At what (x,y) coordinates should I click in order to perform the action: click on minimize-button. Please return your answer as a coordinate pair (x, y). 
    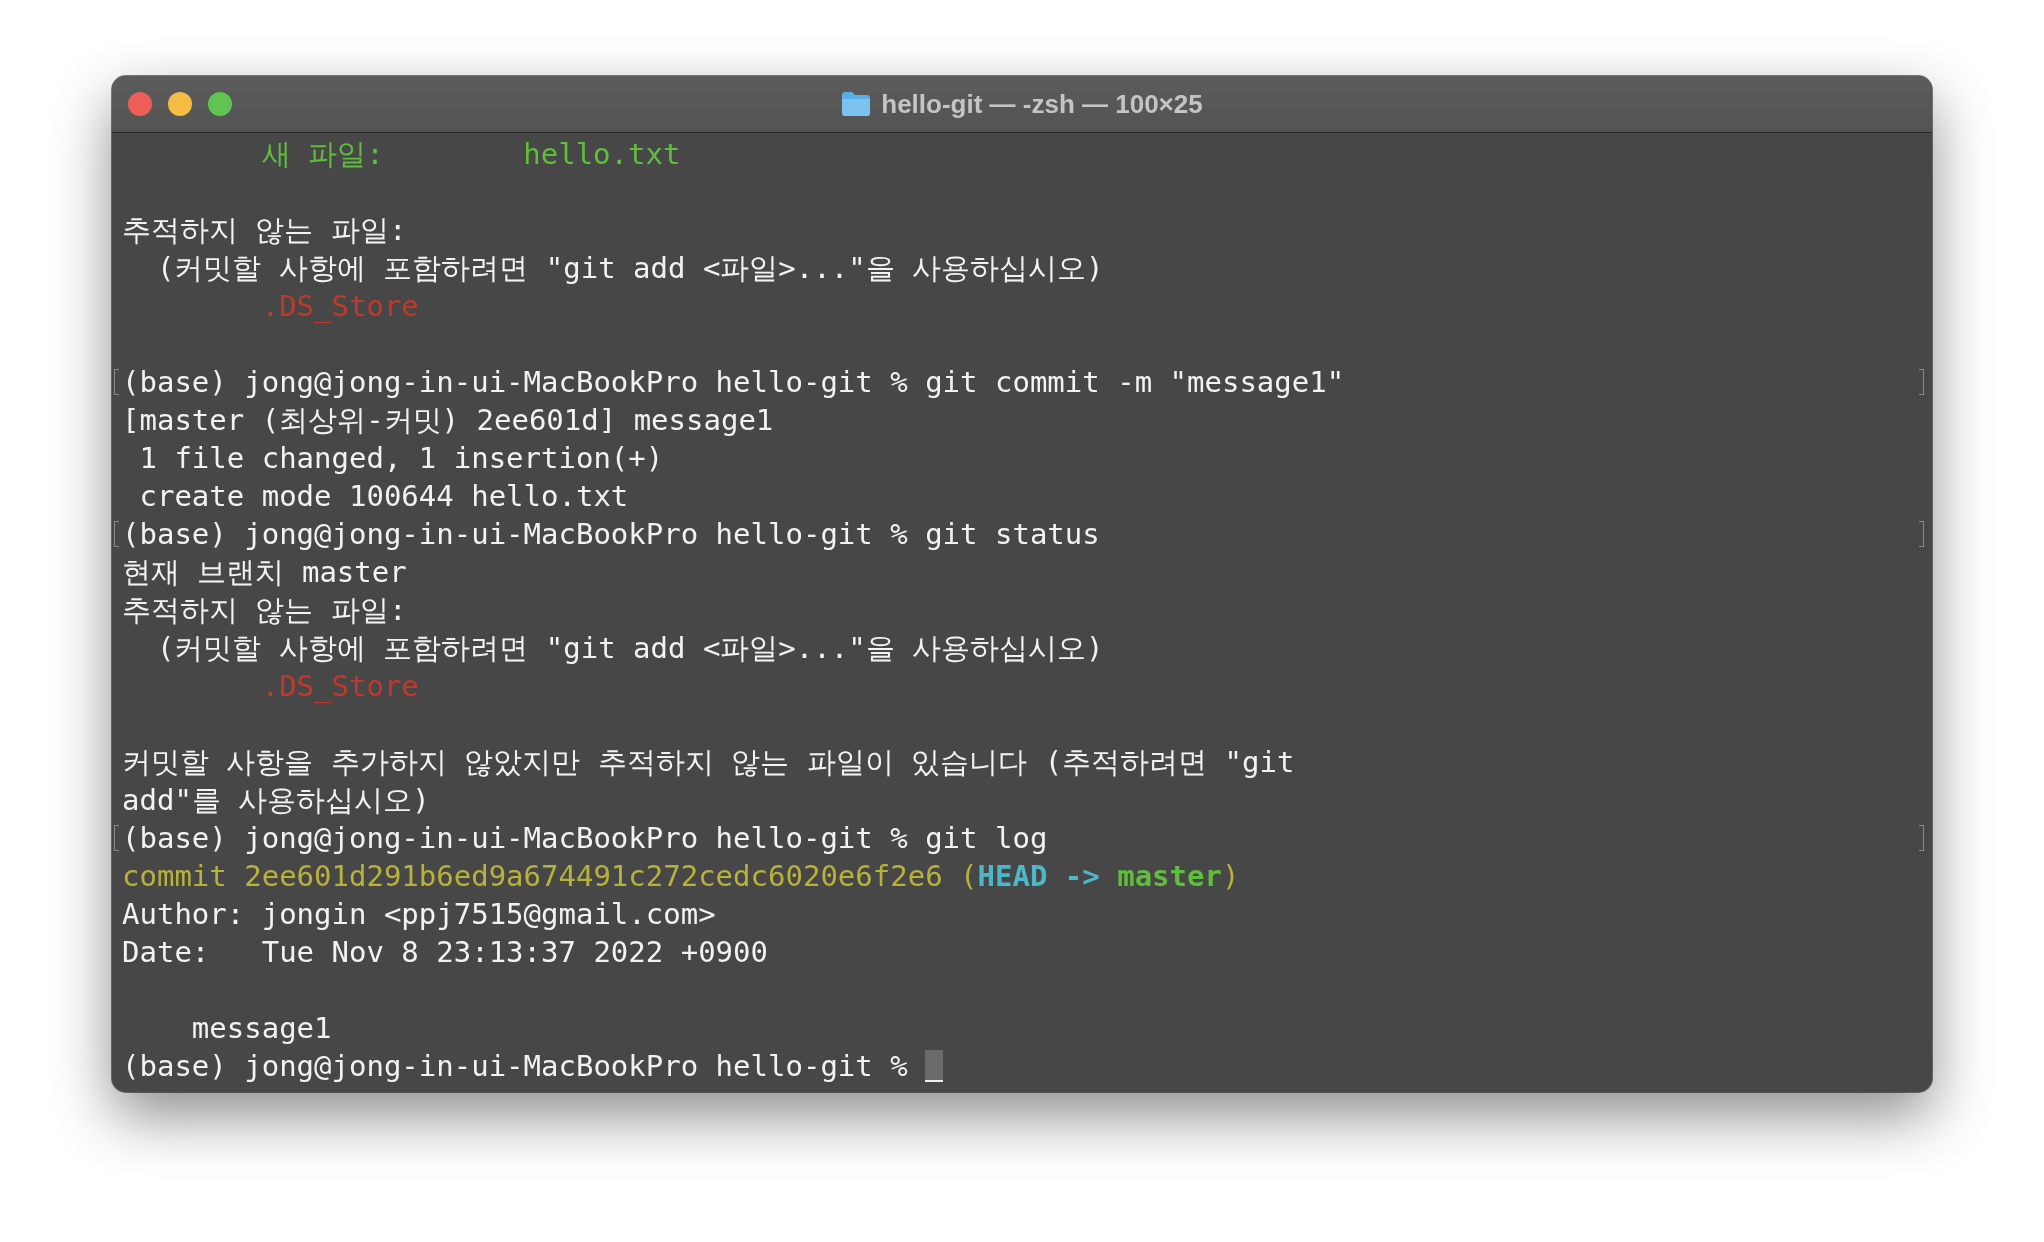
    Looking at the image, I should click on (180, 104).